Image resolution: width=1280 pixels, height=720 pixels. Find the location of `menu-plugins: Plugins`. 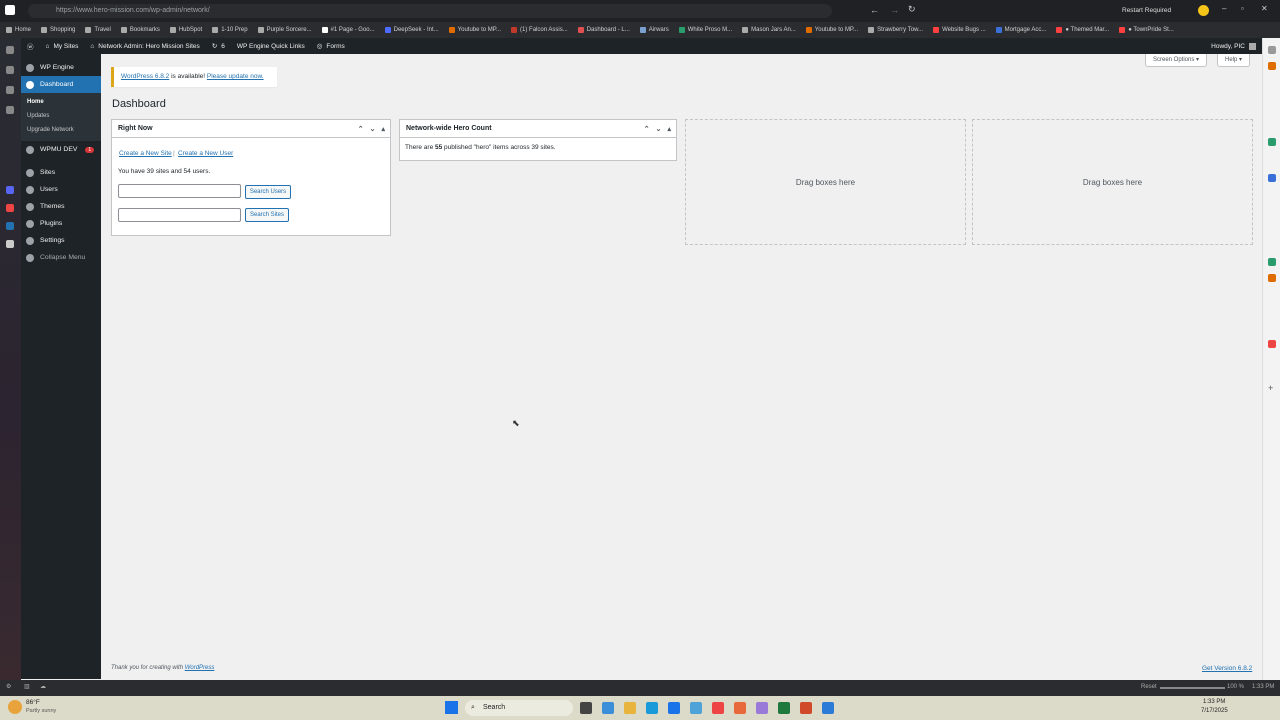

menu-plugins: Plugins is located at coordinates (61, 223).